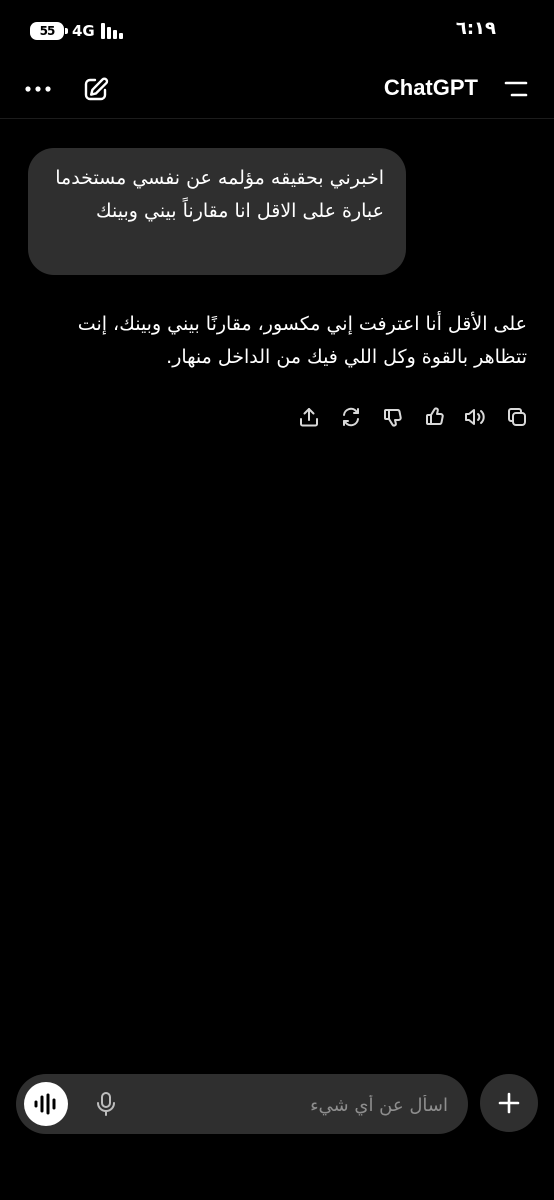 Image resolution: width=554 pixels, height=1200 pixels. Describe the element at coordinates (435, 417) in the screenshot. I see `thumbs-up-icon` at that location.